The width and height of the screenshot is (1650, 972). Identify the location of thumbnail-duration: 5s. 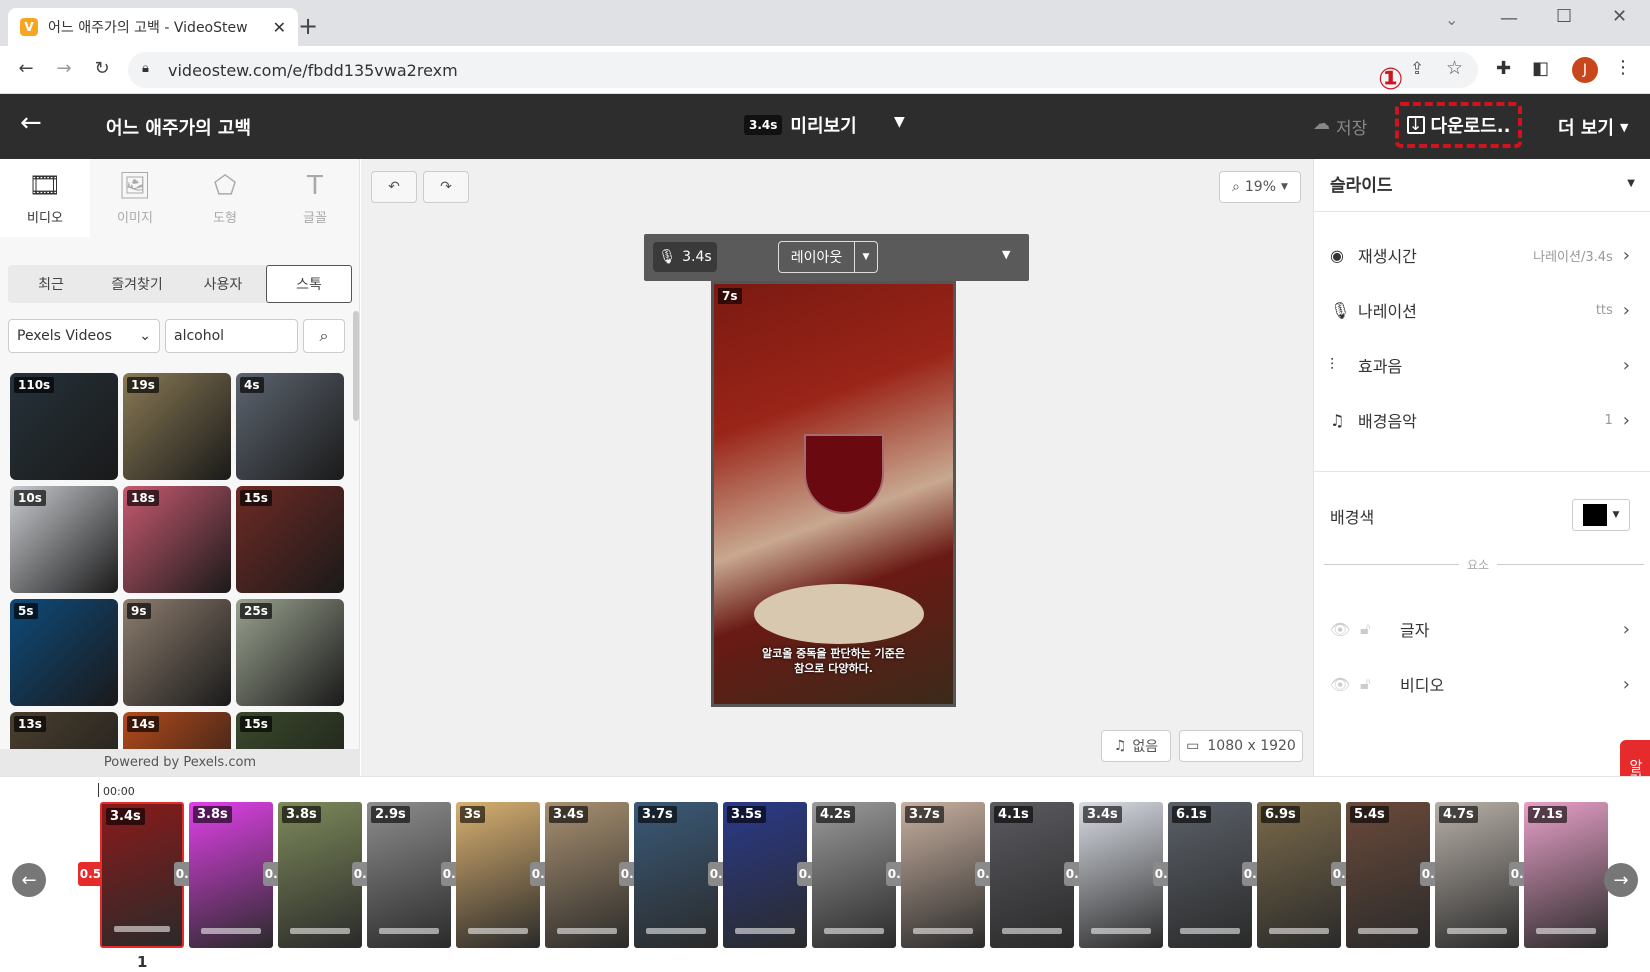
(26, 611).